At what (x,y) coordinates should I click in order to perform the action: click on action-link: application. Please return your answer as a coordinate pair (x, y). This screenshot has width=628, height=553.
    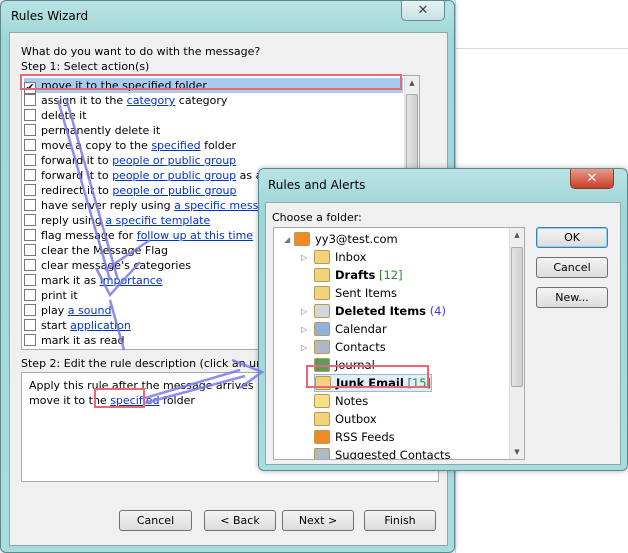
    Looking at the image, I should click on (100, 325).